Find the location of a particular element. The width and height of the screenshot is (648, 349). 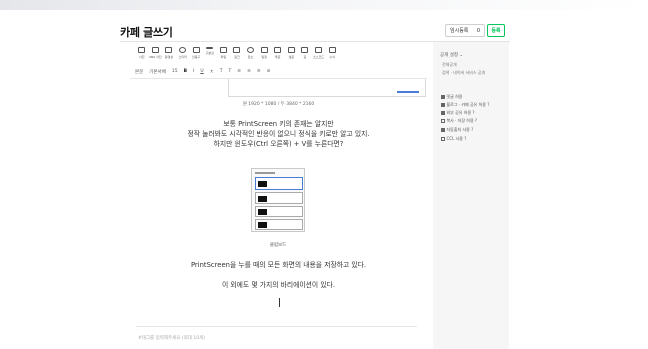

checkbox-comments: 댓글 허용 is located at coordinates (452, 97).